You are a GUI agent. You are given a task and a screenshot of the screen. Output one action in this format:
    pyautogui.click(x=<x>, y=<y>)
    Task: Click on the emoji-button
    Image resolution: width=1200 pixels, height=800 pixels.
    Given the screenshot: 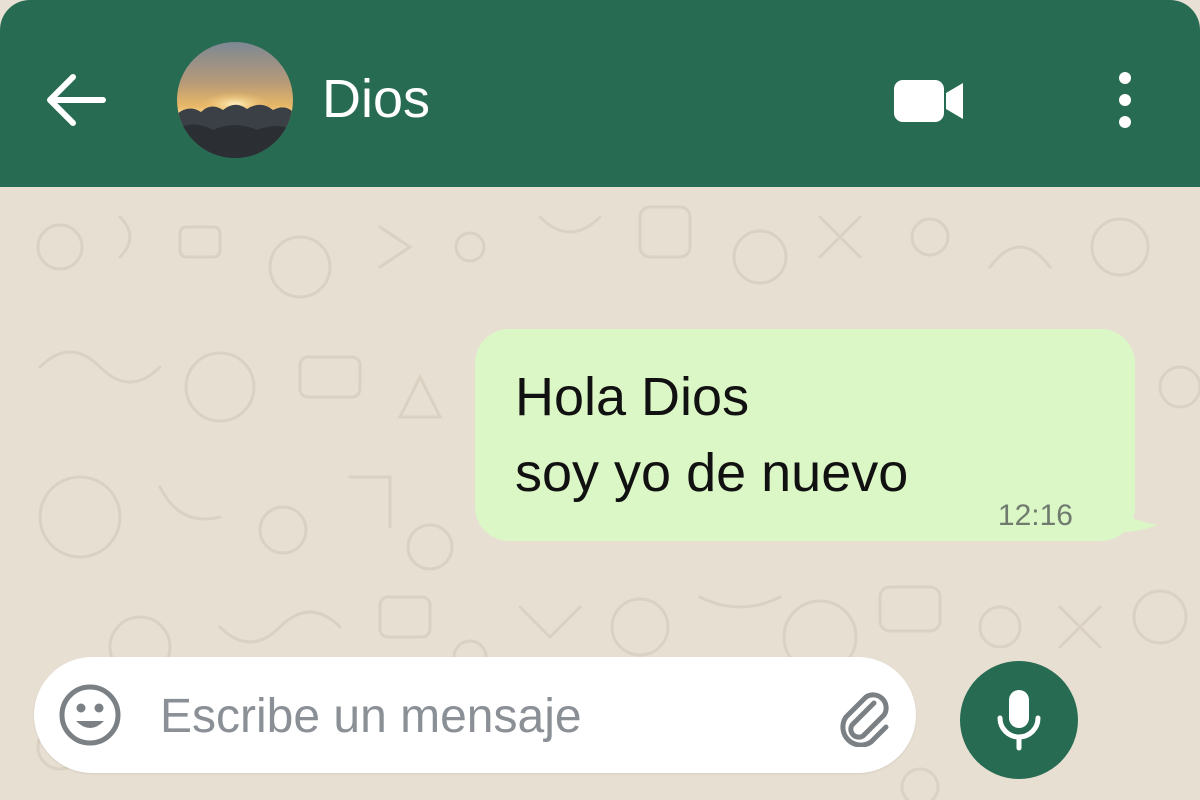 What is the action you would take?
    pyautogui.click(x=90, y=715)
    